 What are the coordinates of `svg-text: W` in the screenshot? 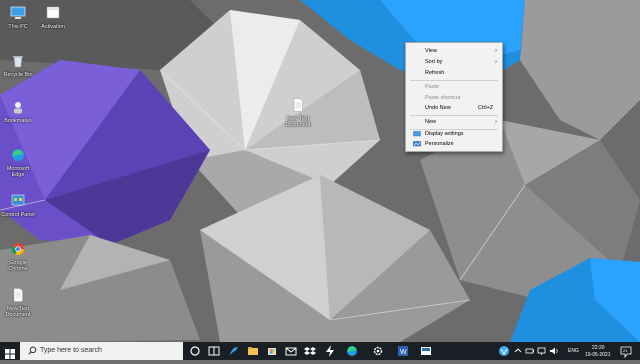 It's located at (403, 352).